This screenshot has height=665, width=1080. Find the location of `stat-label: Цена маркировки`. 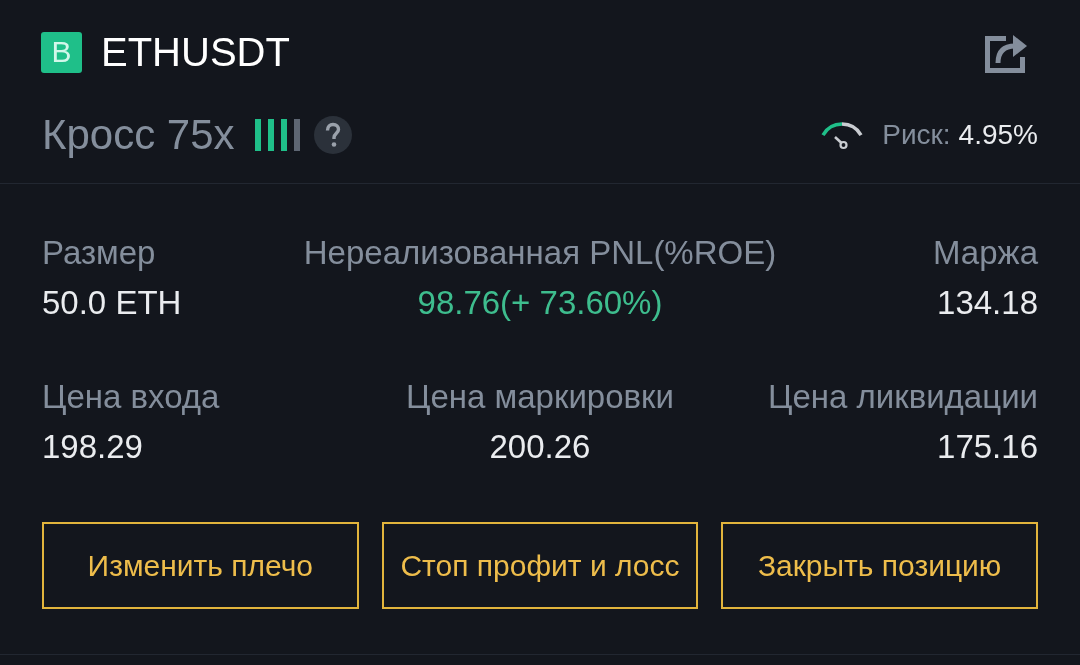

stat-label: Цена маркировки is located at coordinates (540, 397).